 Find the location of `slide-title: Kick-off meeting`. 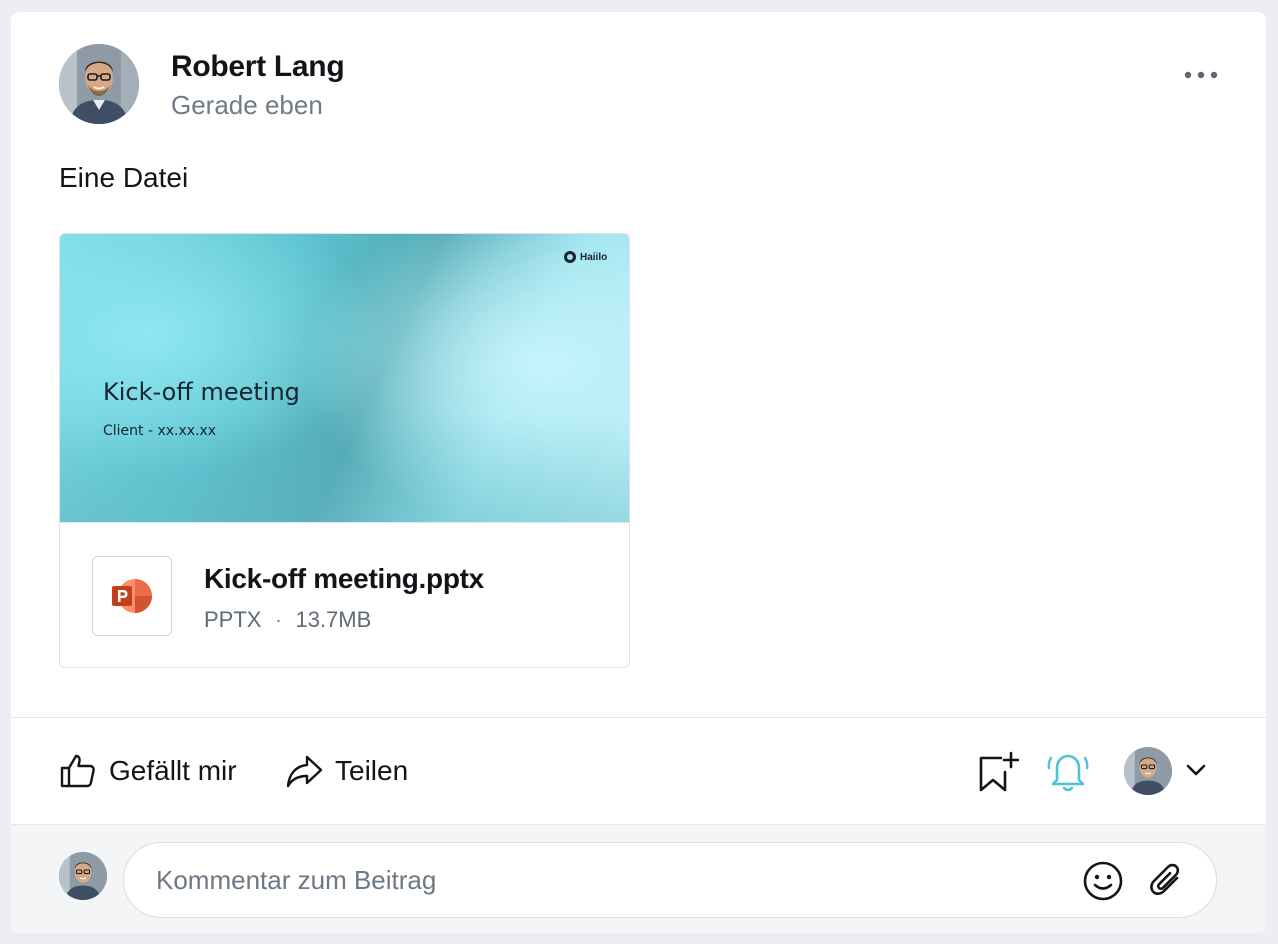

slide-title: Kick-off meeting is located at coordinates (201, 392).